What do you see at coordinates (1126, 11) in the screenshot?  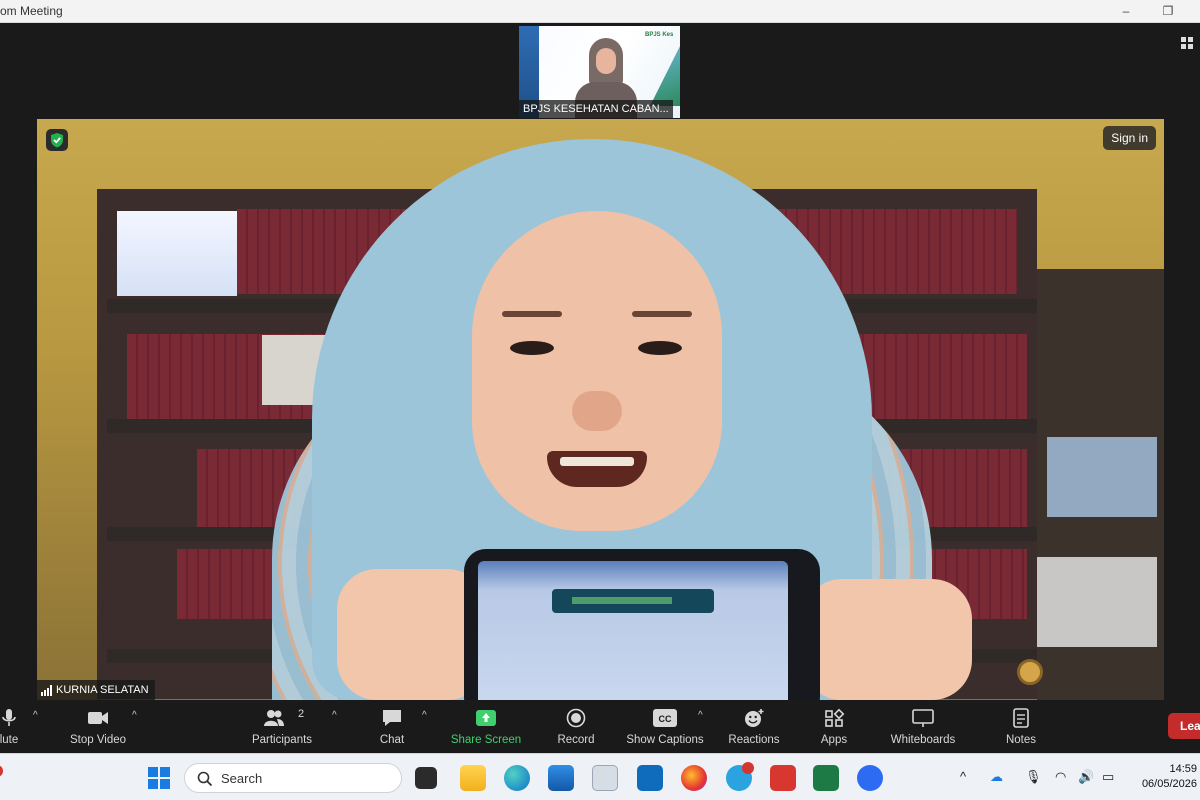 I see `minimize-icon: –` at bounding box center [1126, 11].